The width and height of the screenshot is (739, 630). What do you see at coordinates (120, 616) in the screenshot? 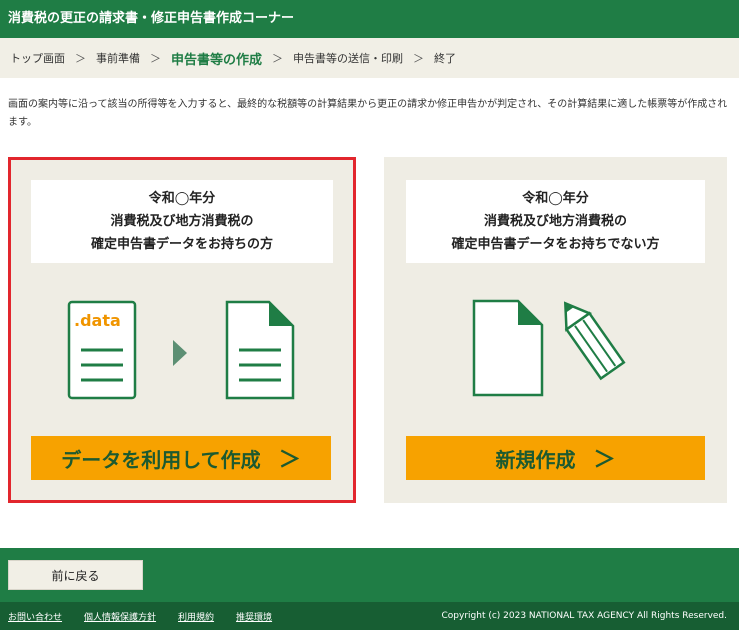
I see `footer-link-privacy: 個人情報保護方針` at bounding box center [120, 616].